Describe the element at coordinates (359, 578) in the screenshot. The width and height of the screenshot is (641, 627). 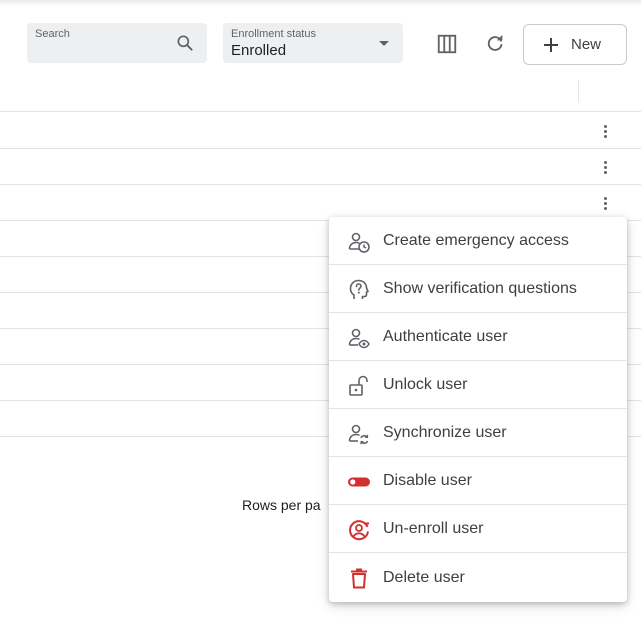
I see `trash-icon` at that location.